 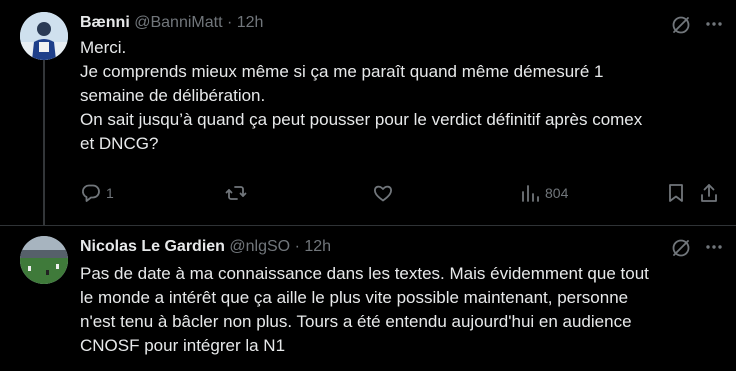 I want to click on like-icon, so click(x=383, y=193).